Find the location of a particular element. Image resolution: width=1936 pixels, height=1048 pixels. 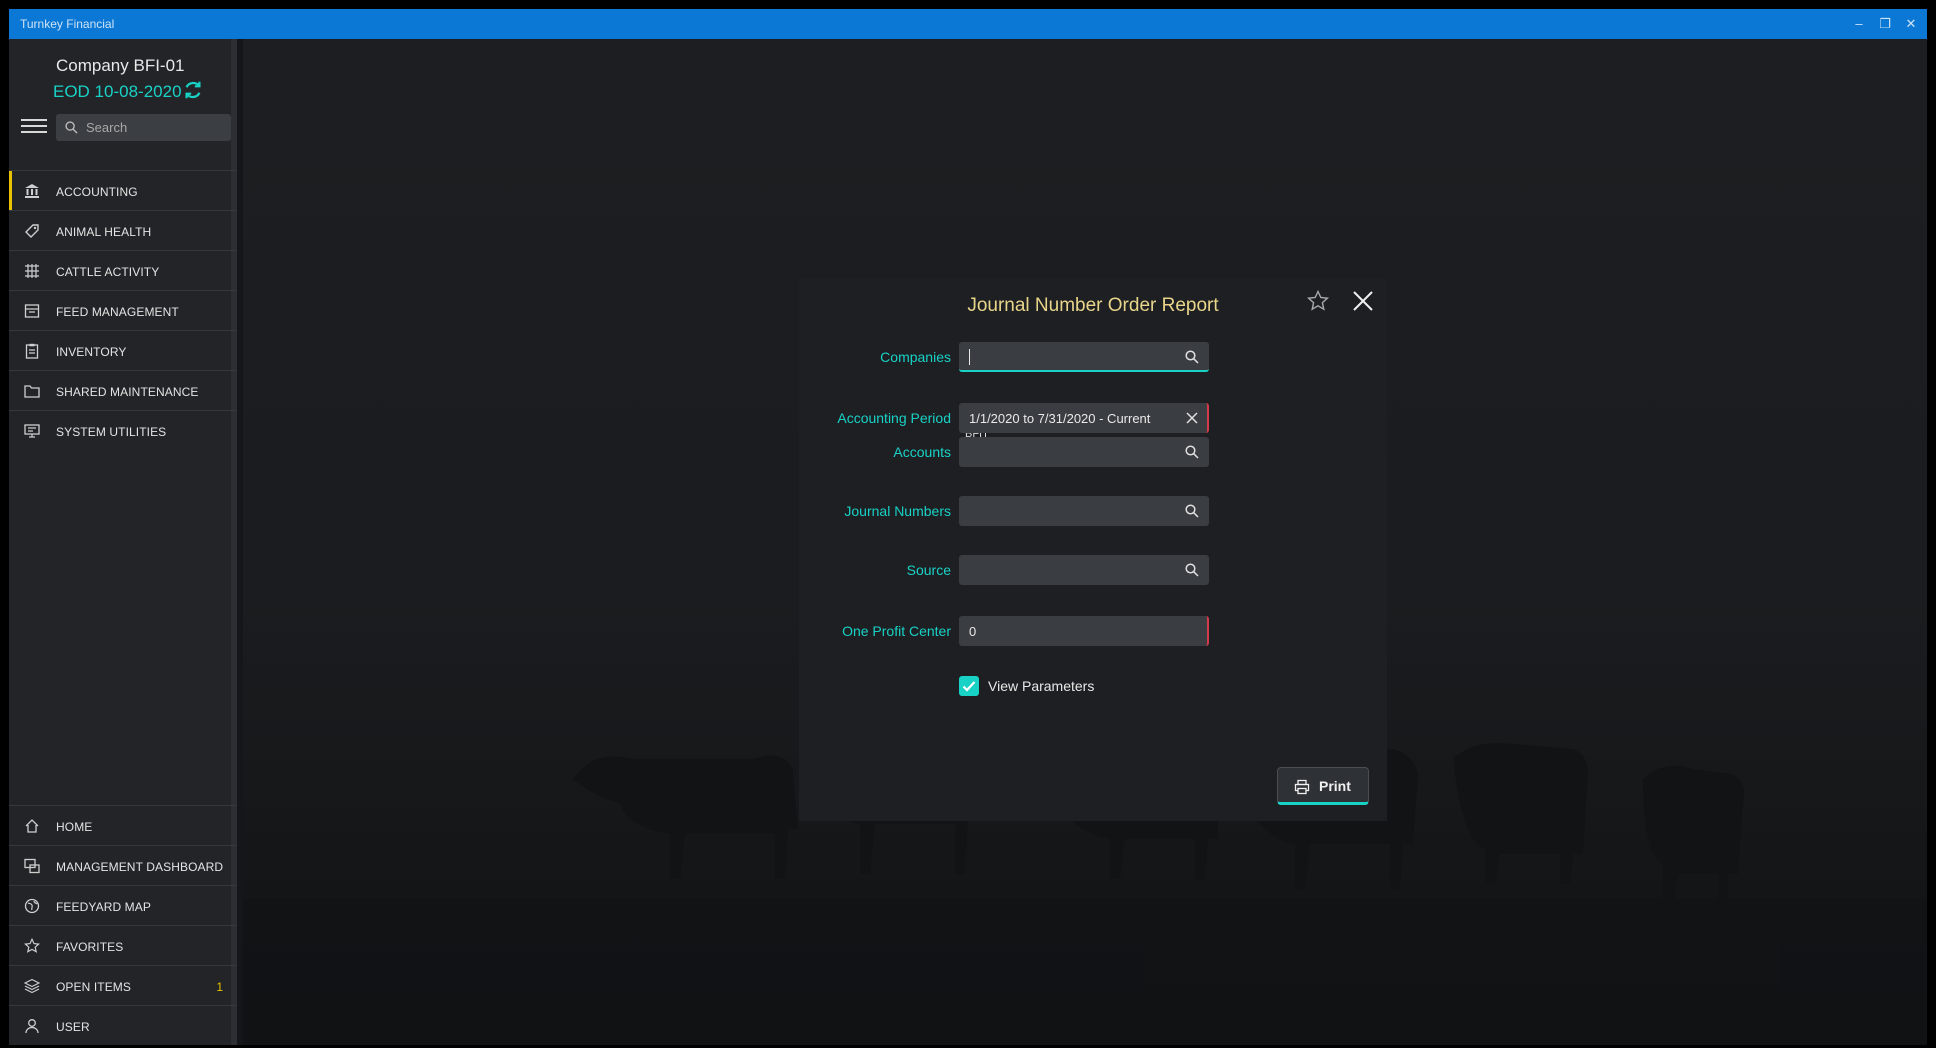

accounting-period-field is located at coordinates (1084, 418).